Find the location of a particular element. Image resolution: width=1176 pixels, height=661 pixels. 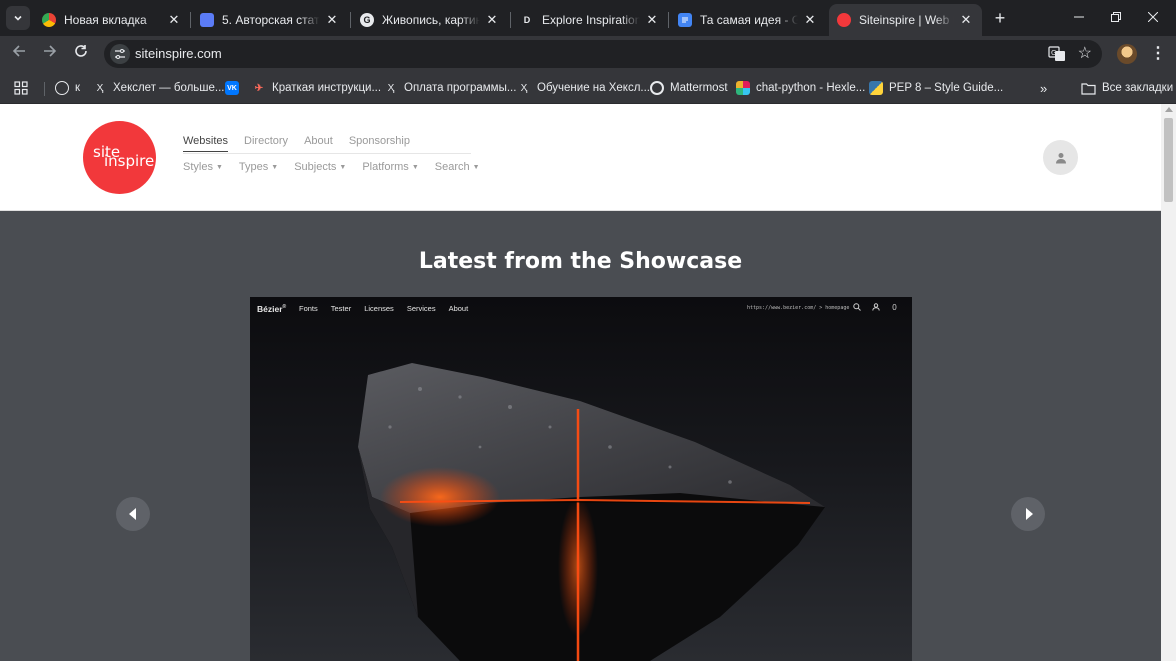

tab-title: Живопись, картины is located at coordinates (431, 20).